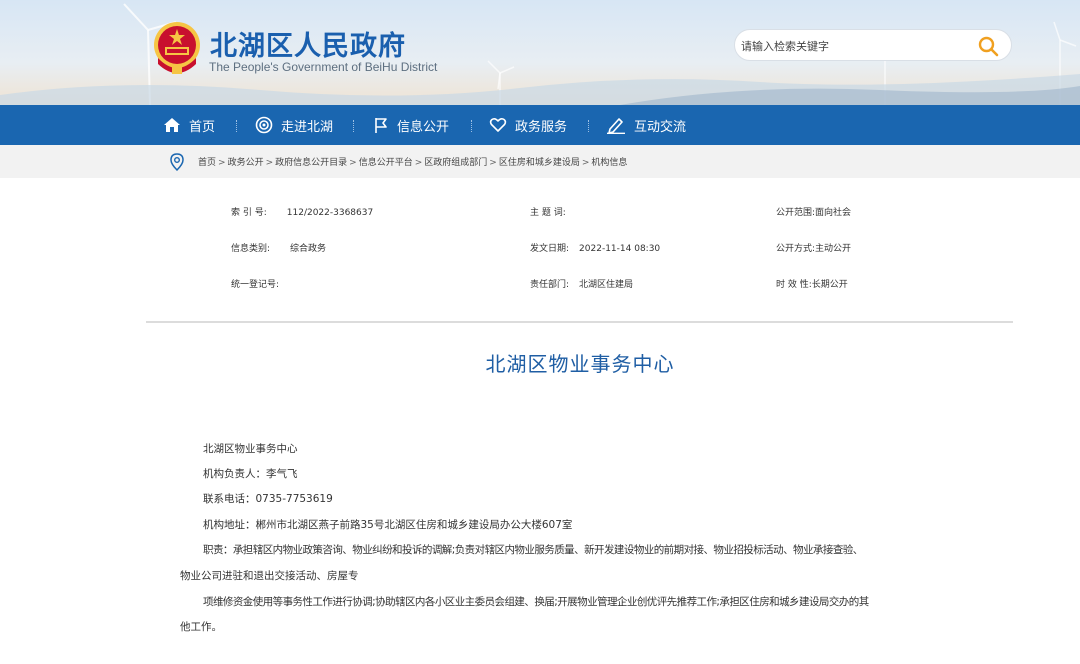 The height and width of the screenshot is (664, 1080). Describe the element at coordinates (988, 46) in the screenshot. I see `search-icon` at that location.